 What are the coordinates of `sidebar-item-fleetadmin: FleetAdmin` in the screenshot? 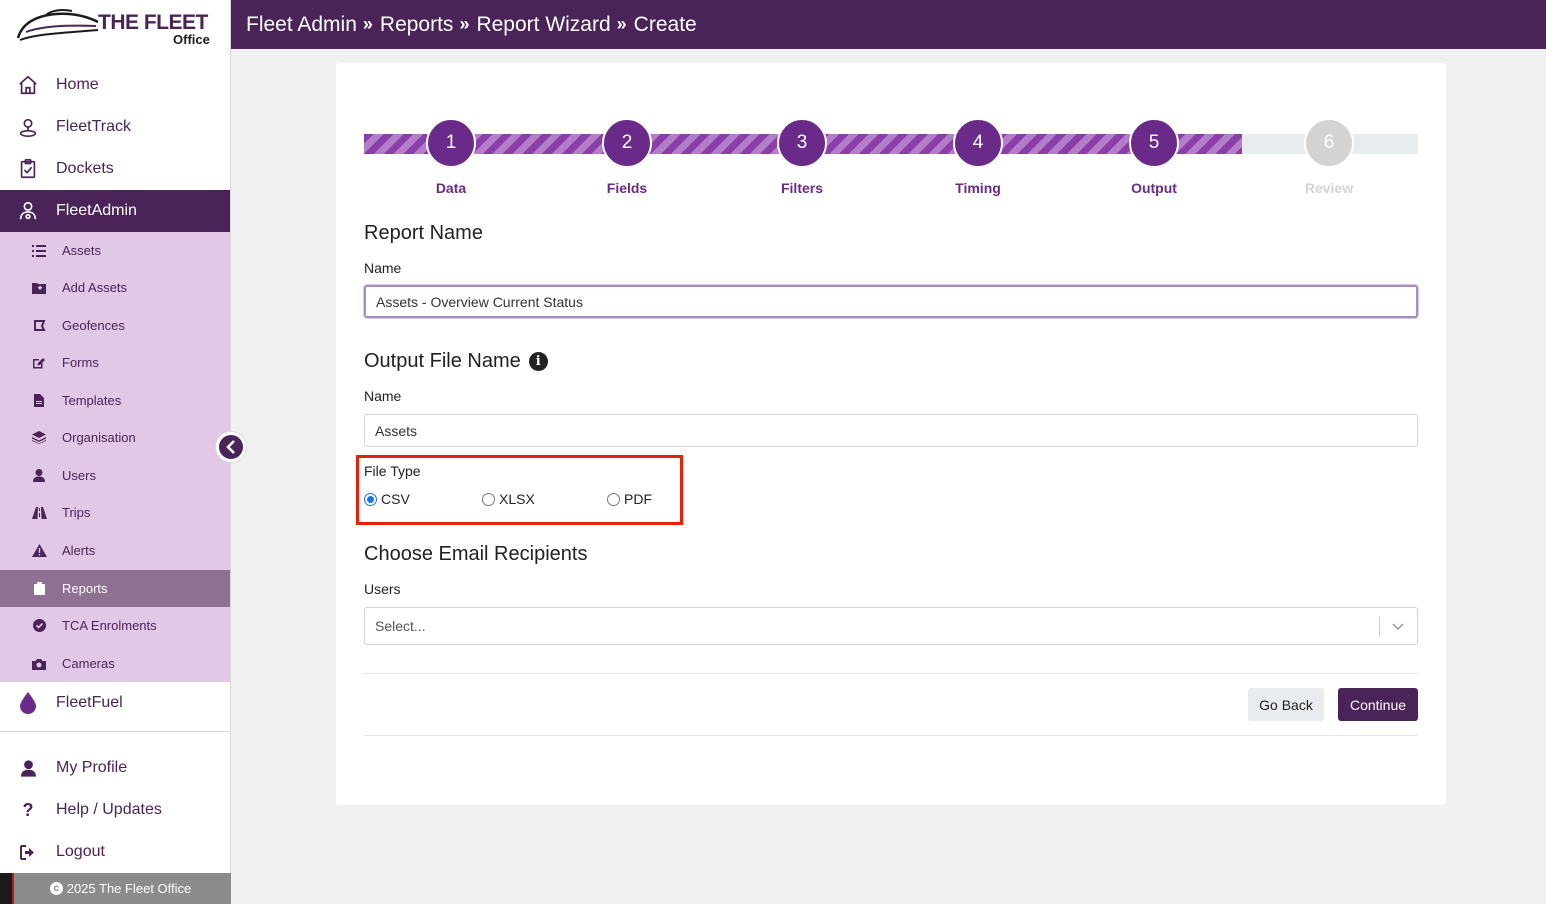 It's located at (115, 211).